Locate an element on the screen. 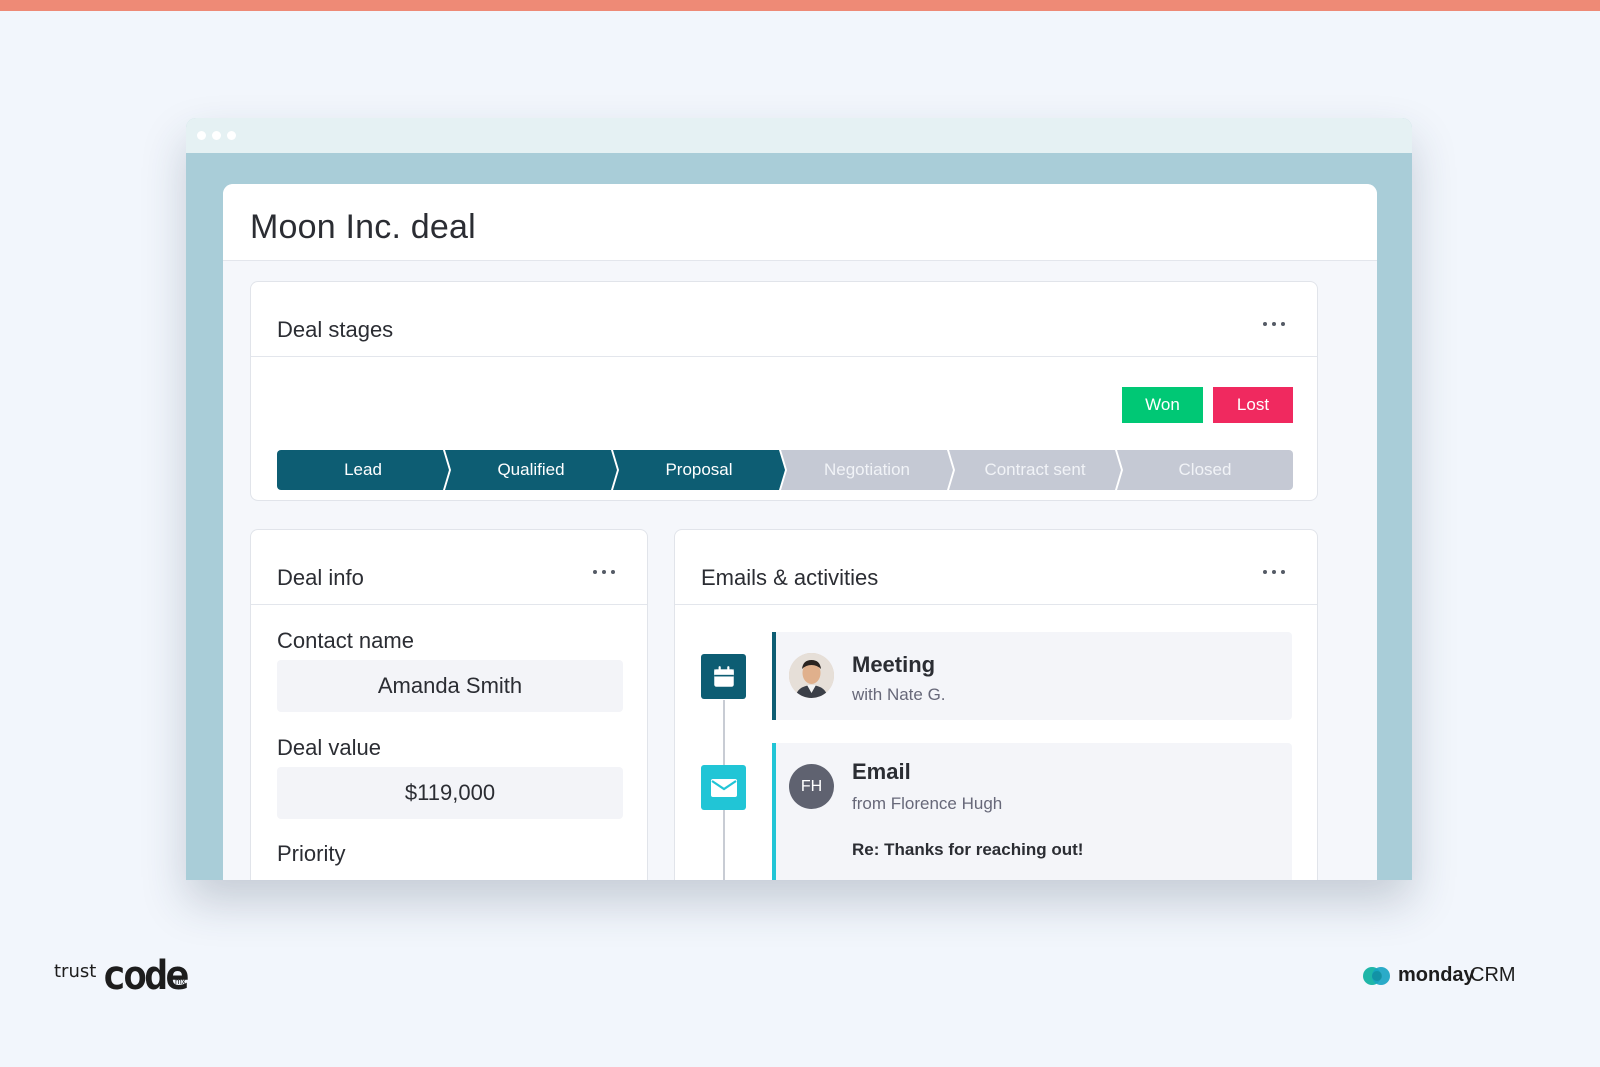  deal-value-field: $119,000 is located at coordinates (450, 793).